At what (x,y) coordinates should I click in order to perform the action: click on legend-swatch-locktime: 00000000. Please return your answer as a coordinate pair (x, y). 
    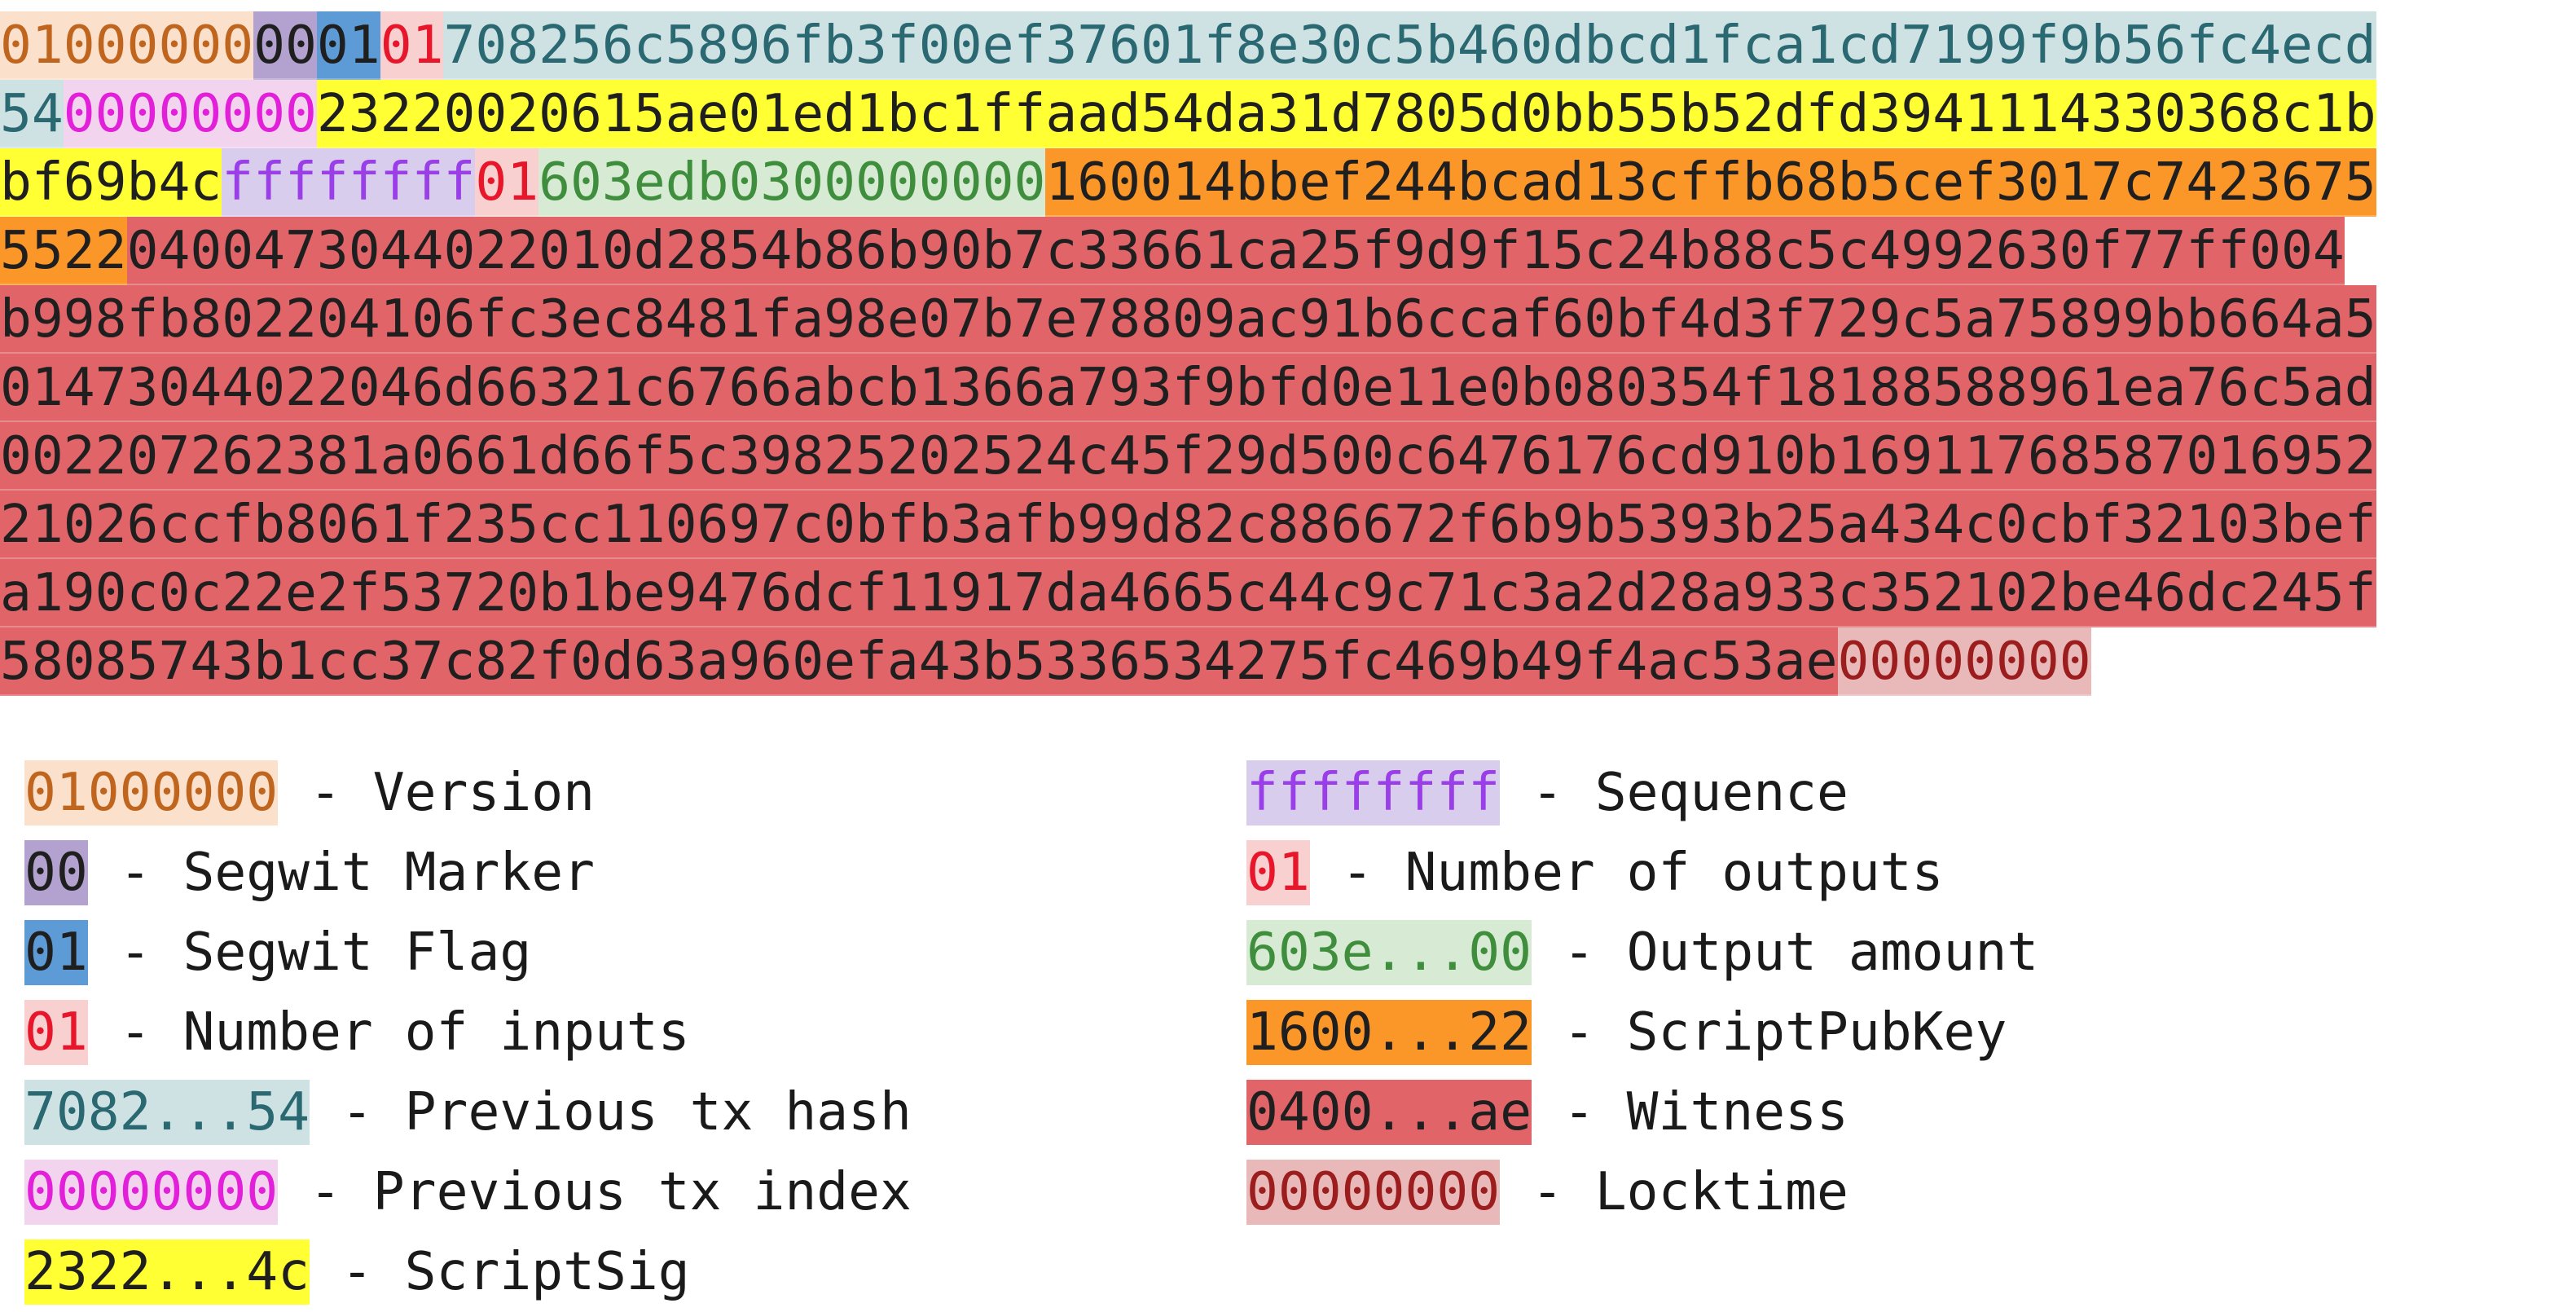
    Looking at the image, I should click on (1373, 1192).